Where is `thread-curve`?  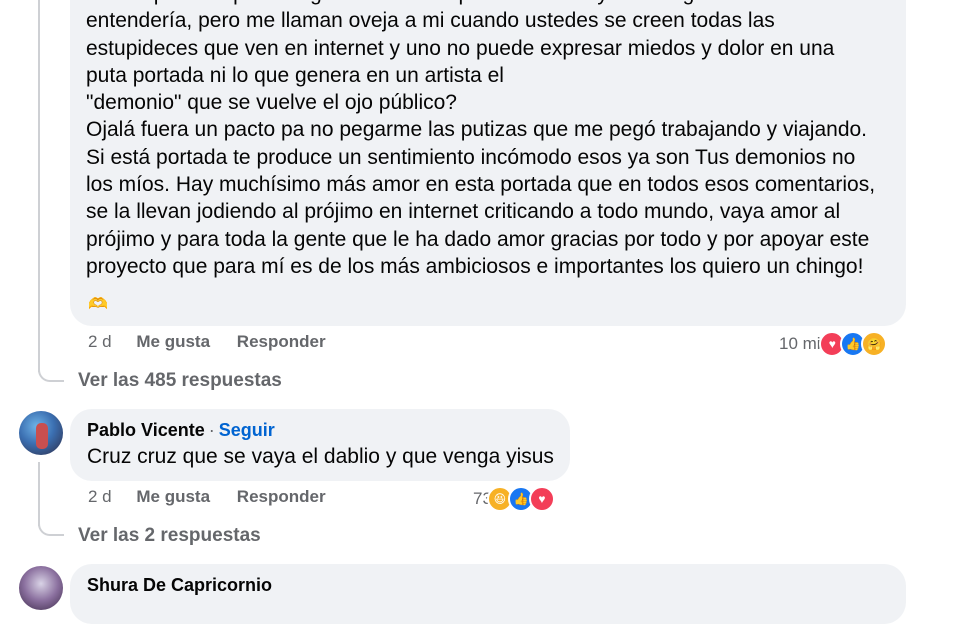
thread-curve is located at coordinates (51, 376).